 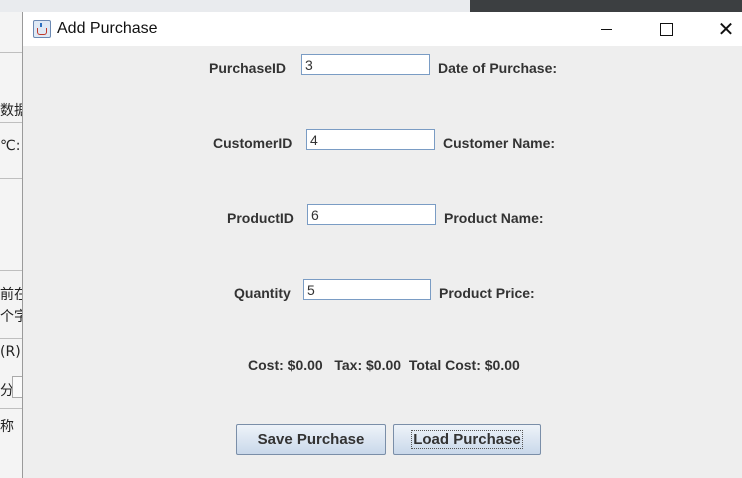 I want to click on save-purchase-label: Save Purchase, so click(x=311, y=439).